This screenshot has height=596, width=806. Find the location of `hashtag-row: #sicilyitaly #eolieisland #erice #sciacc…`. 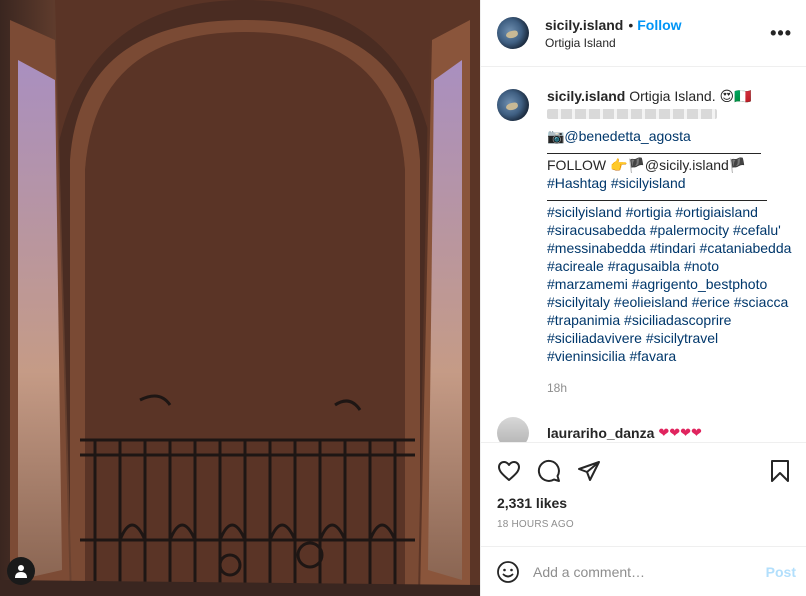

hashtag-row: #sicilyitaly #eolieisland #erice #sciacc… is located at coordinates (669, 302).